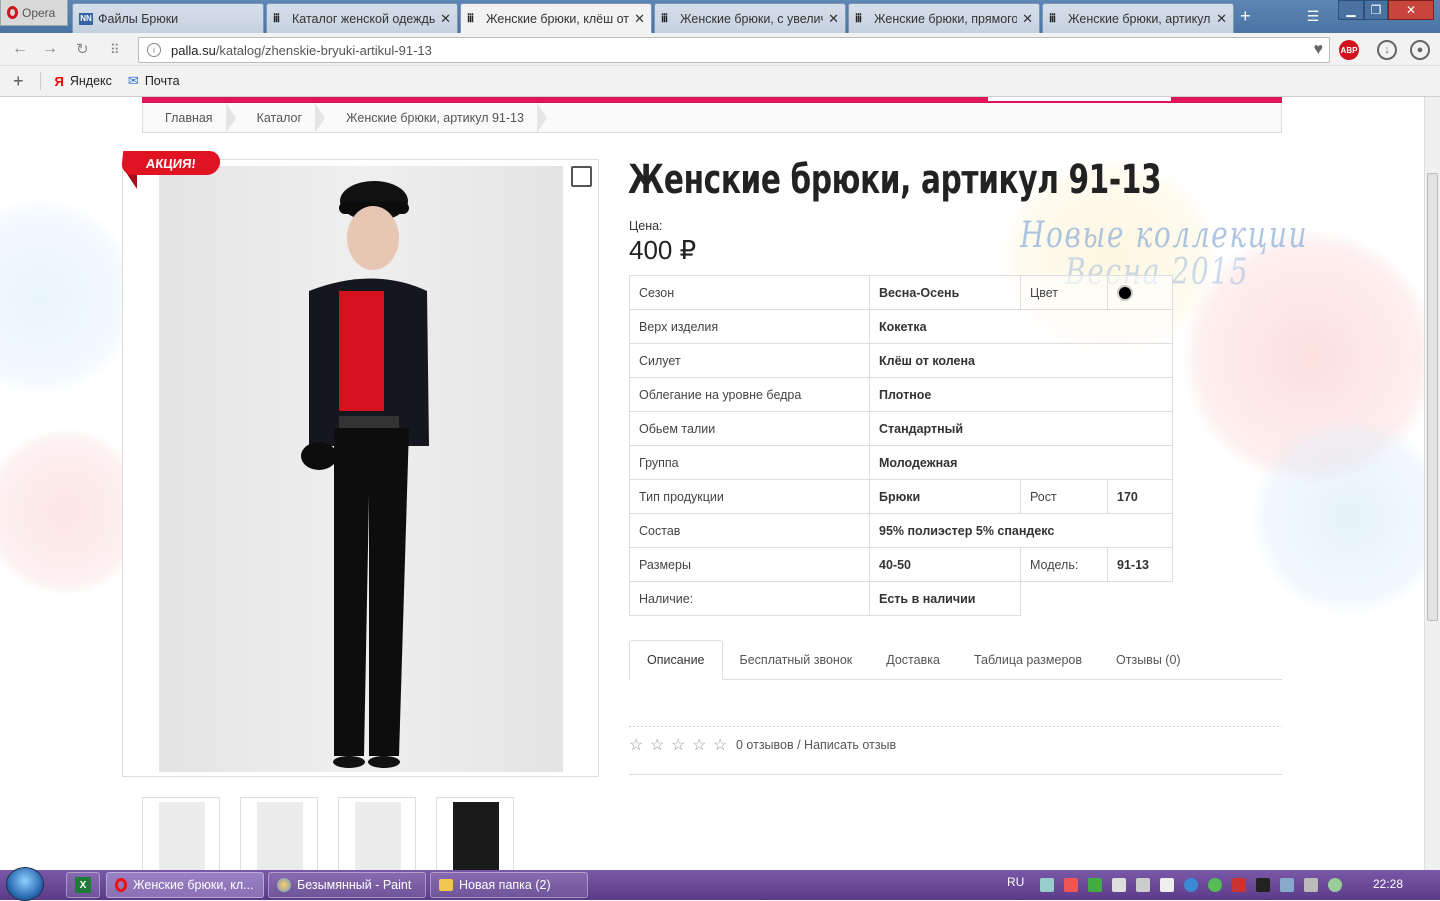 The width and height of the screenshot is (1440, 901). I want to click on folder-icon, so click(446, 885).